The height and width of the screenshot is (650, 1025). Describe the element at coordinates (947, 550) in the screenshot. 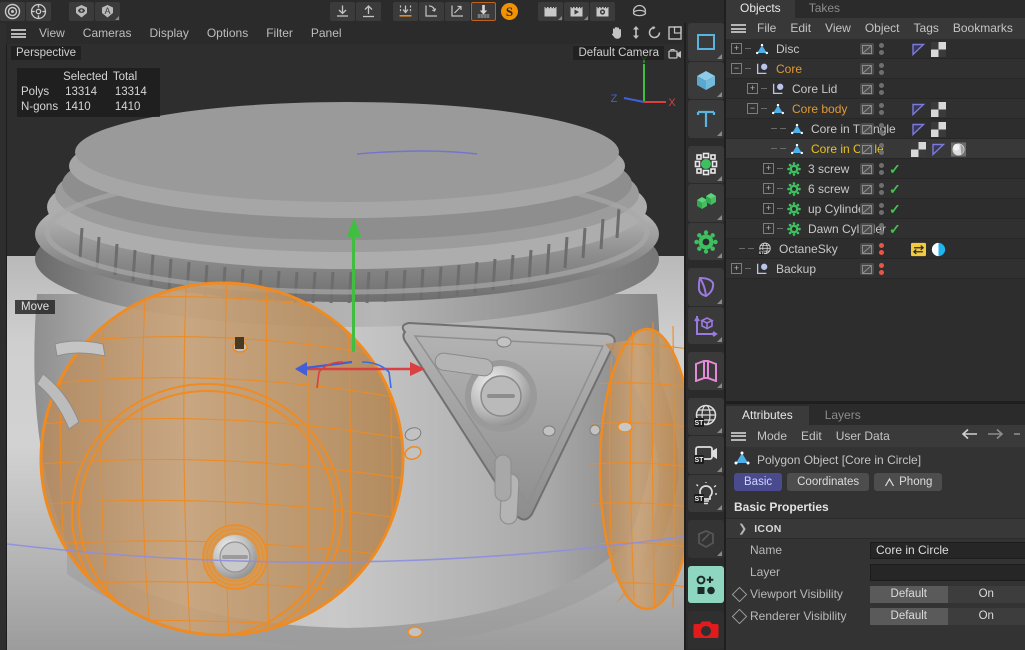

I see `name-input` at that location.